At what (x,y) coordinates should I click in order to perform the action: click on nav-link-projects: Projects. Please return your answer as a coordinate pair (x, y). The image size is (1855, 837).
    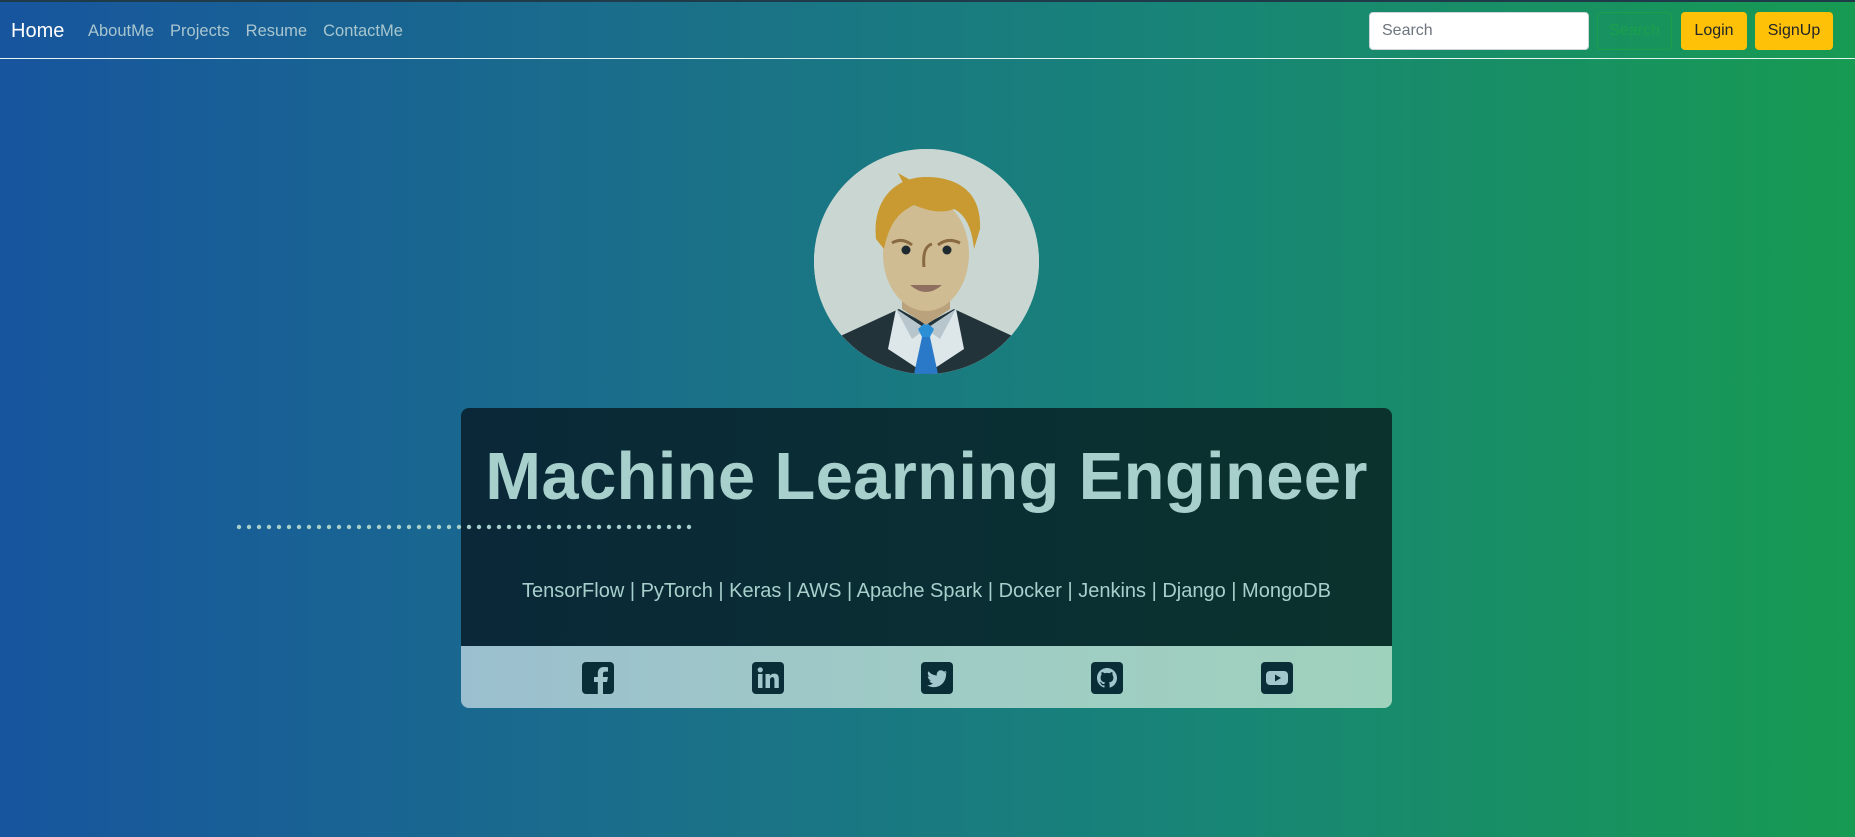
    Looking at the image, I should click on (200, 31).